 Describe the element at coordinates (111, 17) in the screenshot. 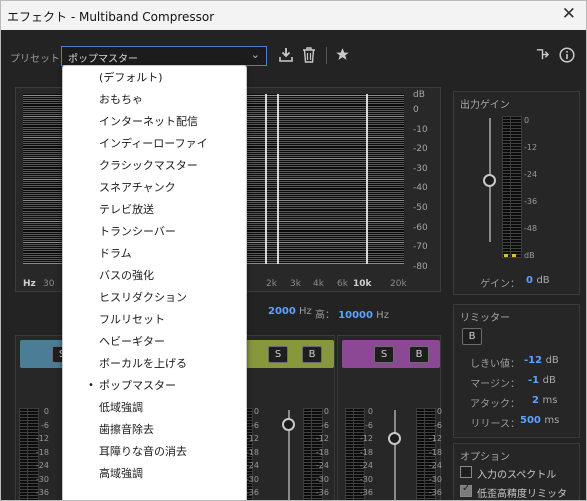

I see `window-title: エフェクト - Multiband Compressor` at that location.